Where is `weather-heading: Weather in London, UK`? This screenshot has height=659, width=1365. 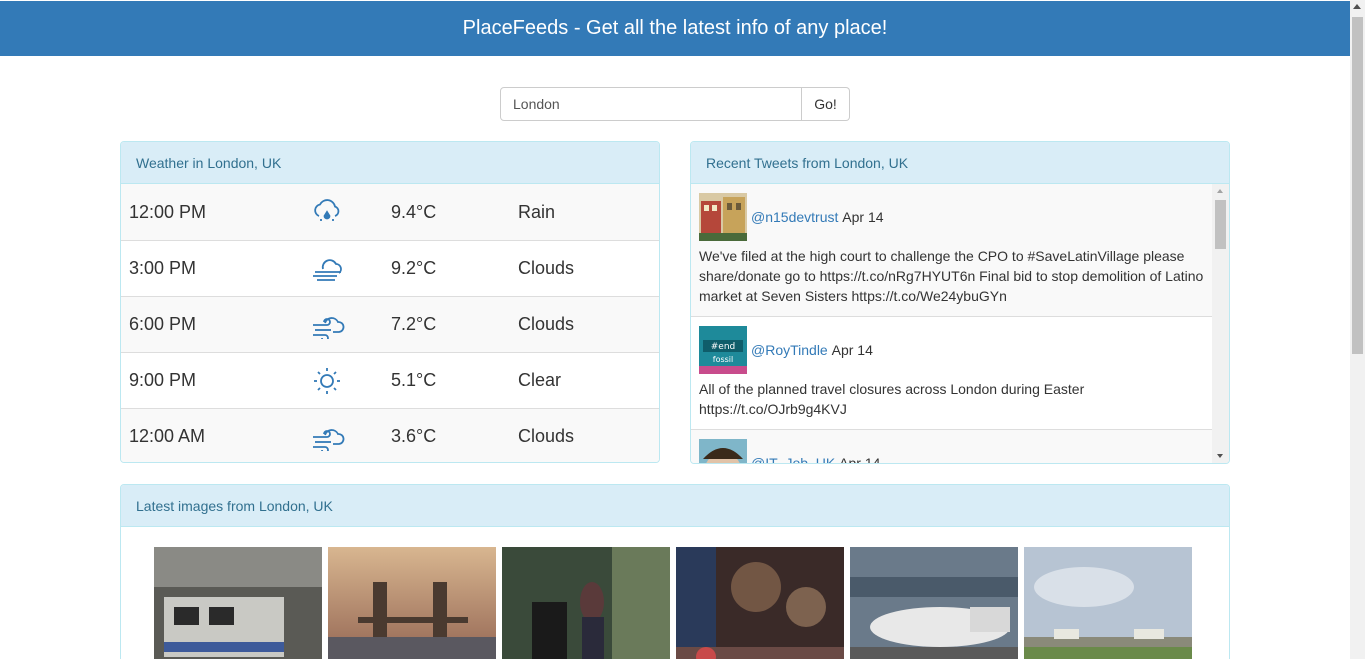 weather-heading: Weather in London, UK is located at coordinates (390, 163).